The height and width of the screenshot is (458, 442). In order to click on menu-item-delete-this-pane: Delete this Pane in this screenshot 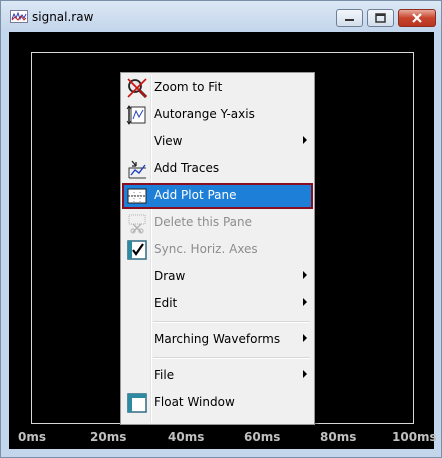, I will do `click(217, 223)`.